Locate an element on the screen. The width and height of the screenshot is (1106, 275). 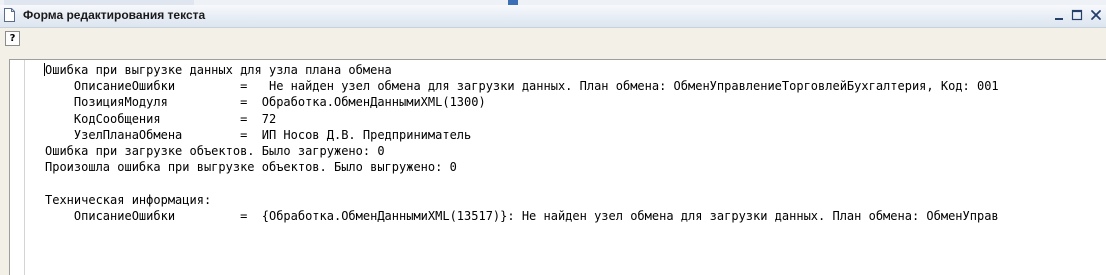
close-button is located at coordinates (1096, 15).